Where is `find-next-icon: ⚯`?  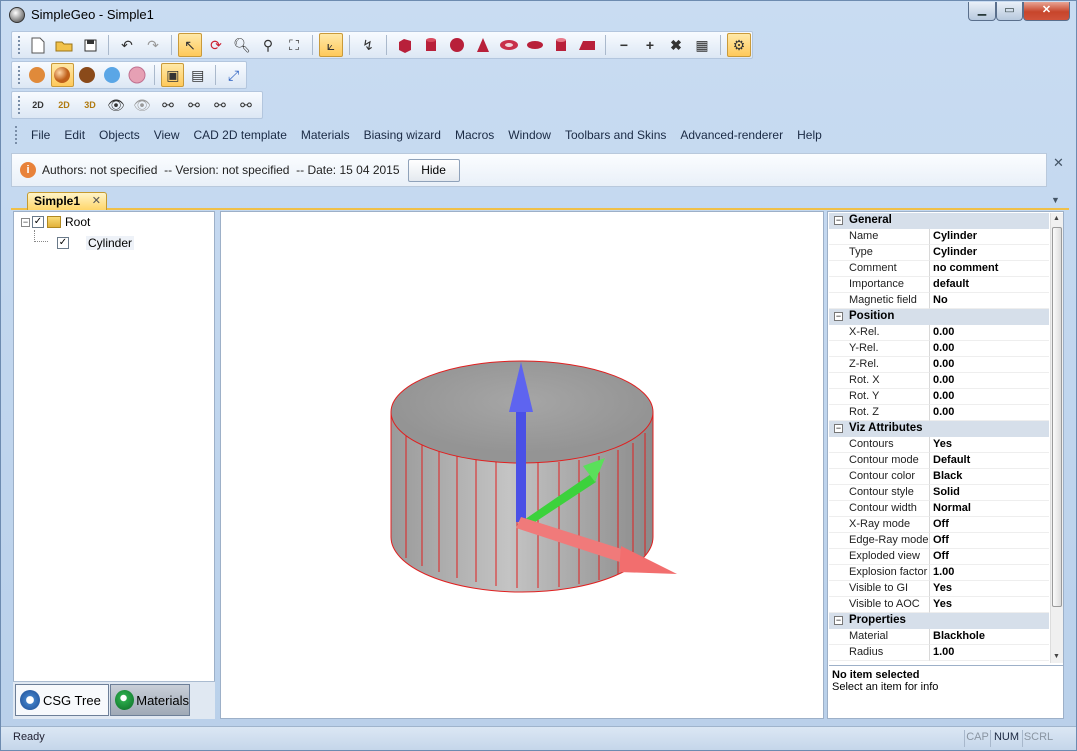 find-next-icon: ⚯ is located at coordinates (194, 105).